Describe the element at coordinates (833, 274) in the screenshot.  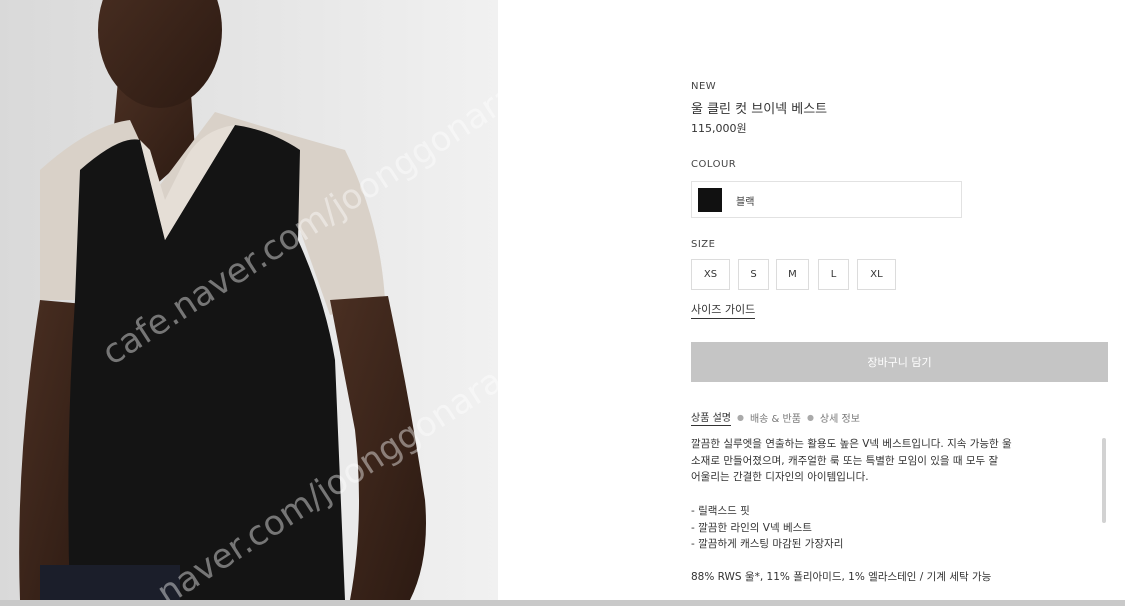
I see `size-option-l: L` at that location.